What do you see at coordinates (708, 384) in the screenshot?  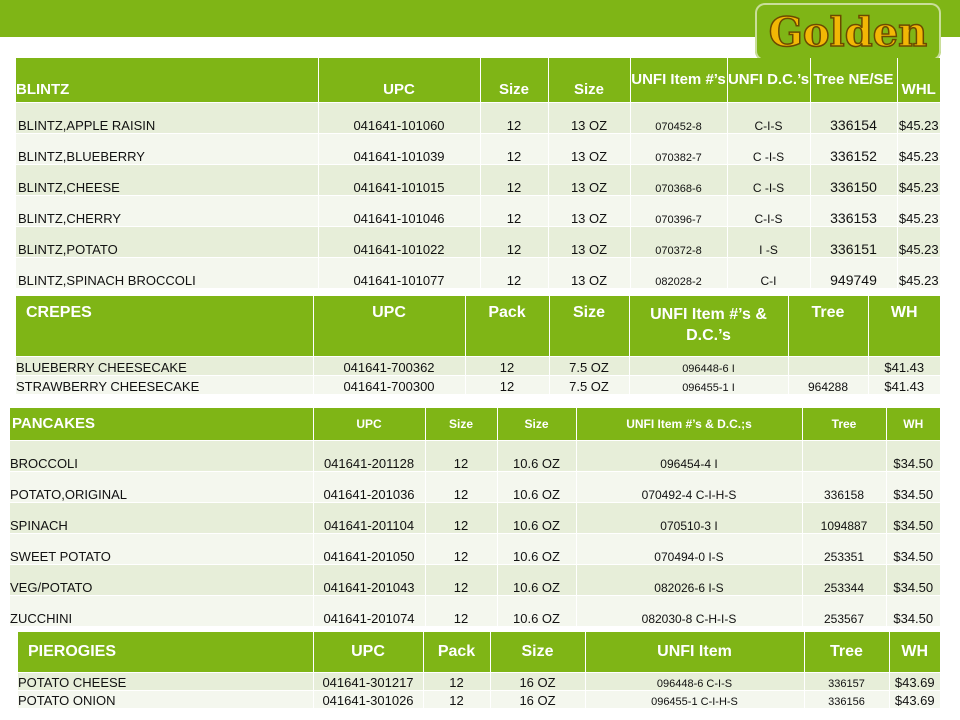 I see `crepes-cell: 096455-1 I` at bounding box center [708, 384].